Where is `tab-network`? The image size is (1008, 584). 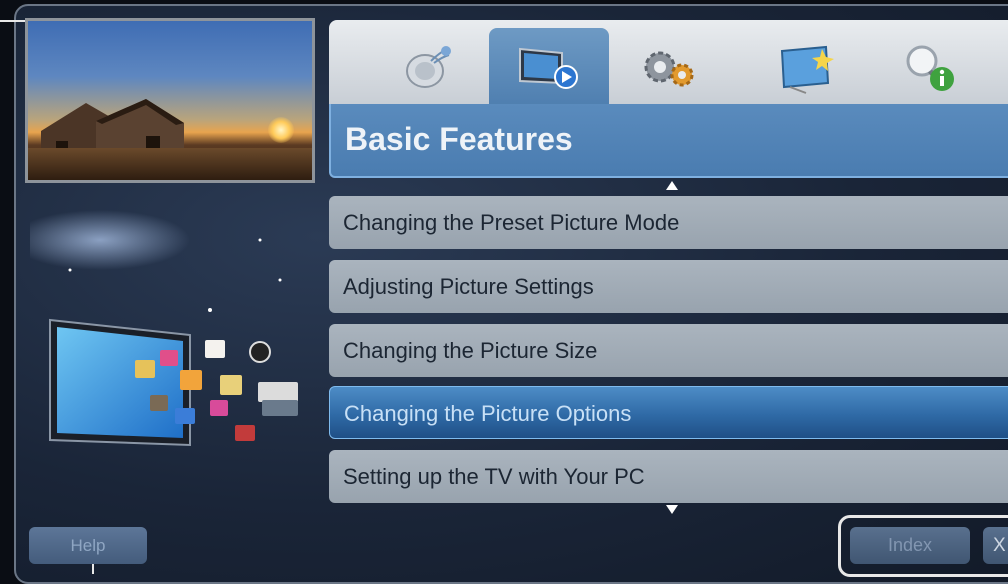
tab-network is located at coordinates (669, 66).